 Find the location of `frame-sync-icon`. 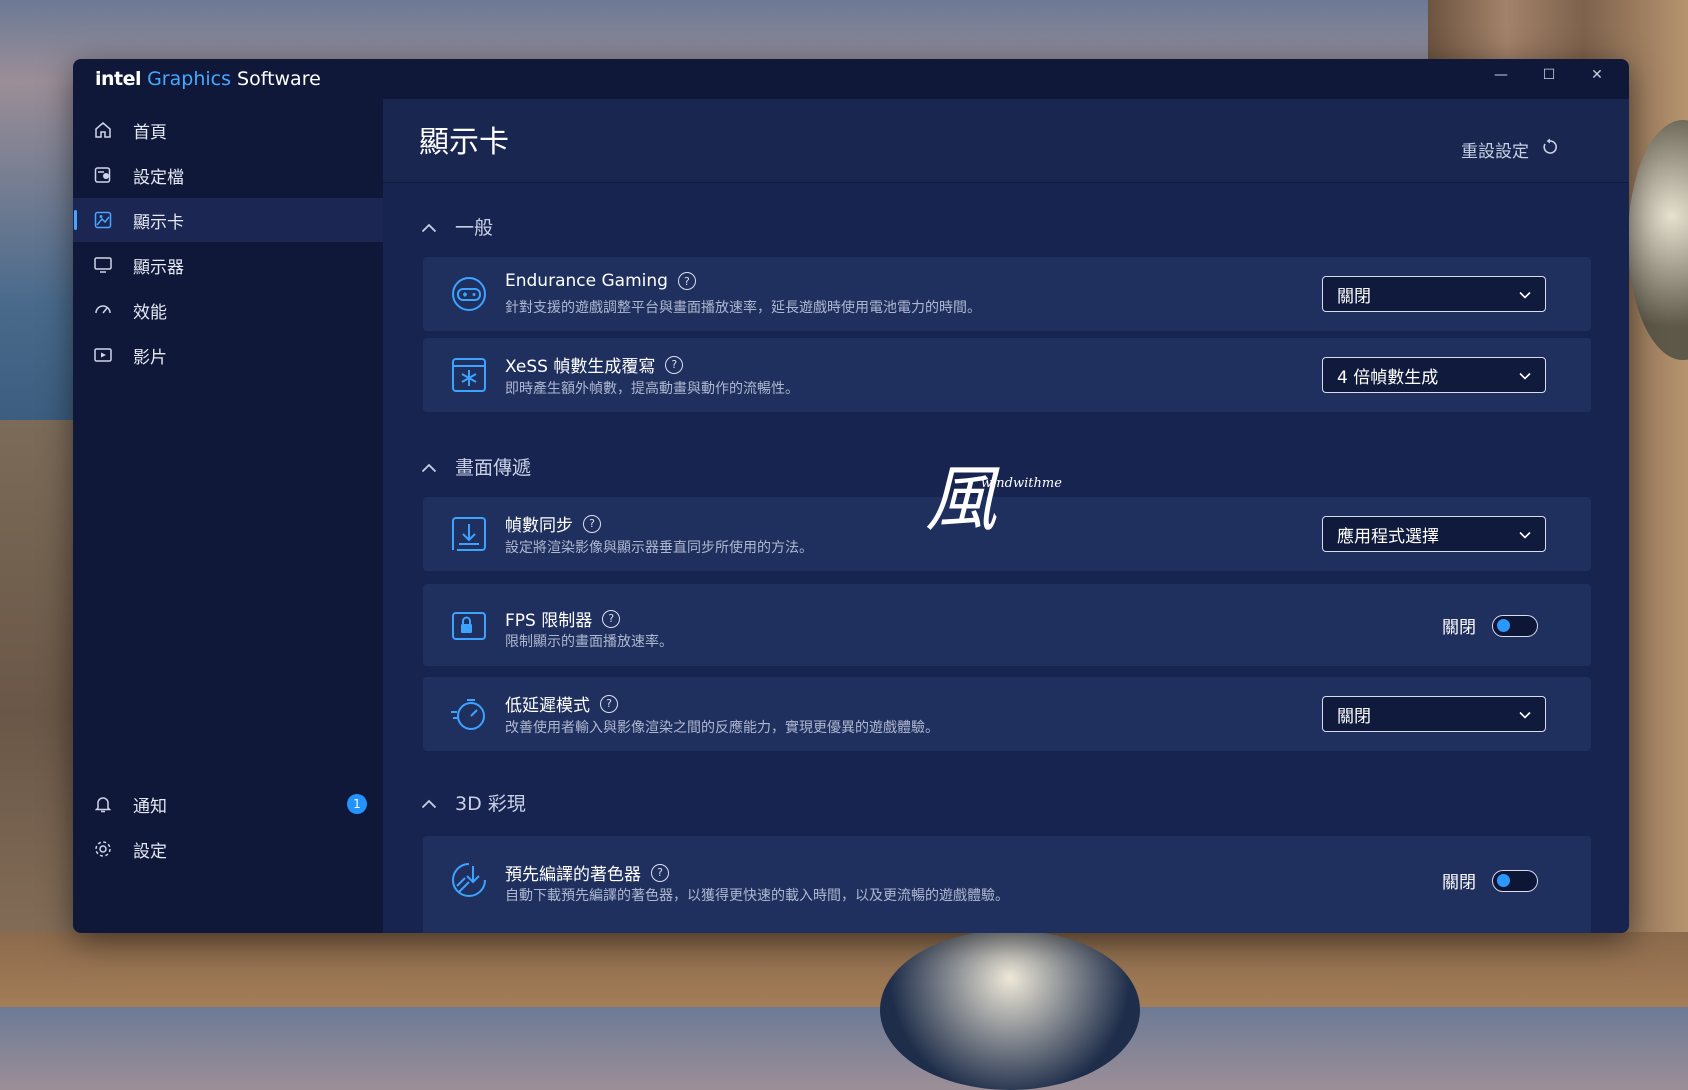

frame-sync-icon is located at coordinates (469, 534).